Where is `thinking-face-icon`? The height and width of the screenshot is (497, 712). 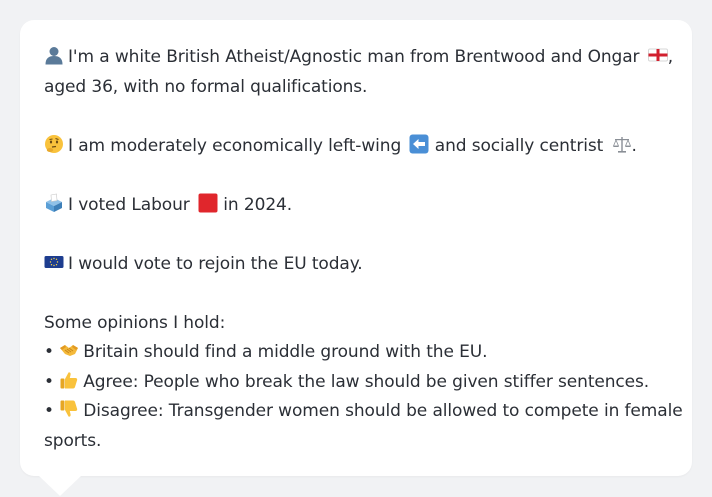 thinking-face-icon is located at coordinates (54, 144).